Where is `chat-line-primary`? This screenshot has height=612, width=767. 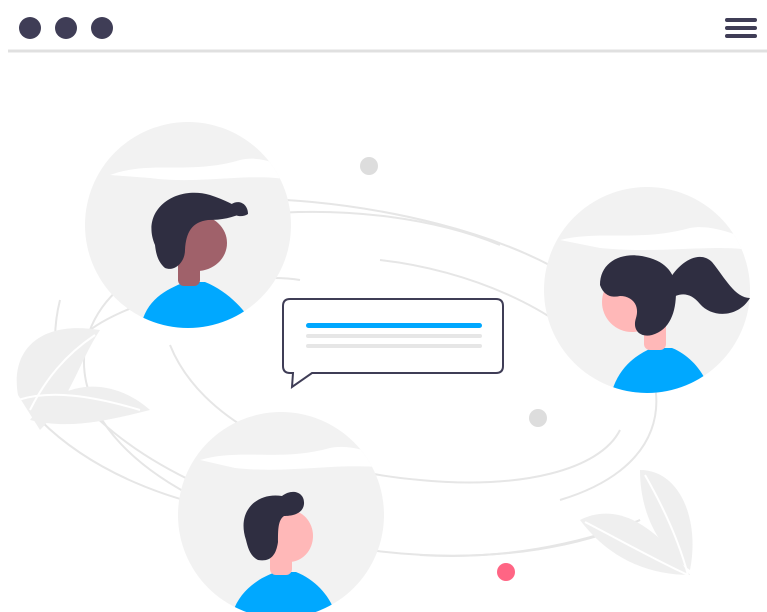 chat-line-primary is located at coordinates (394, 325).